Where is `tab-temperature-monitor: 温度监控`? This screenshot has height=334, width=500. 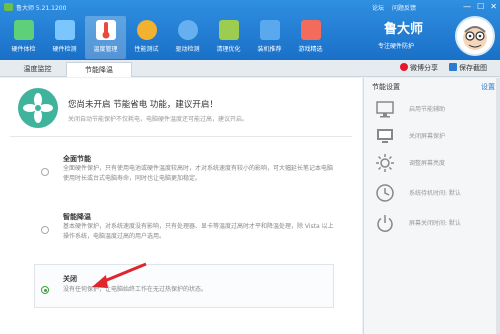
tab-temperature-monitor: 温度监控 is located at coordinates (37, 69).